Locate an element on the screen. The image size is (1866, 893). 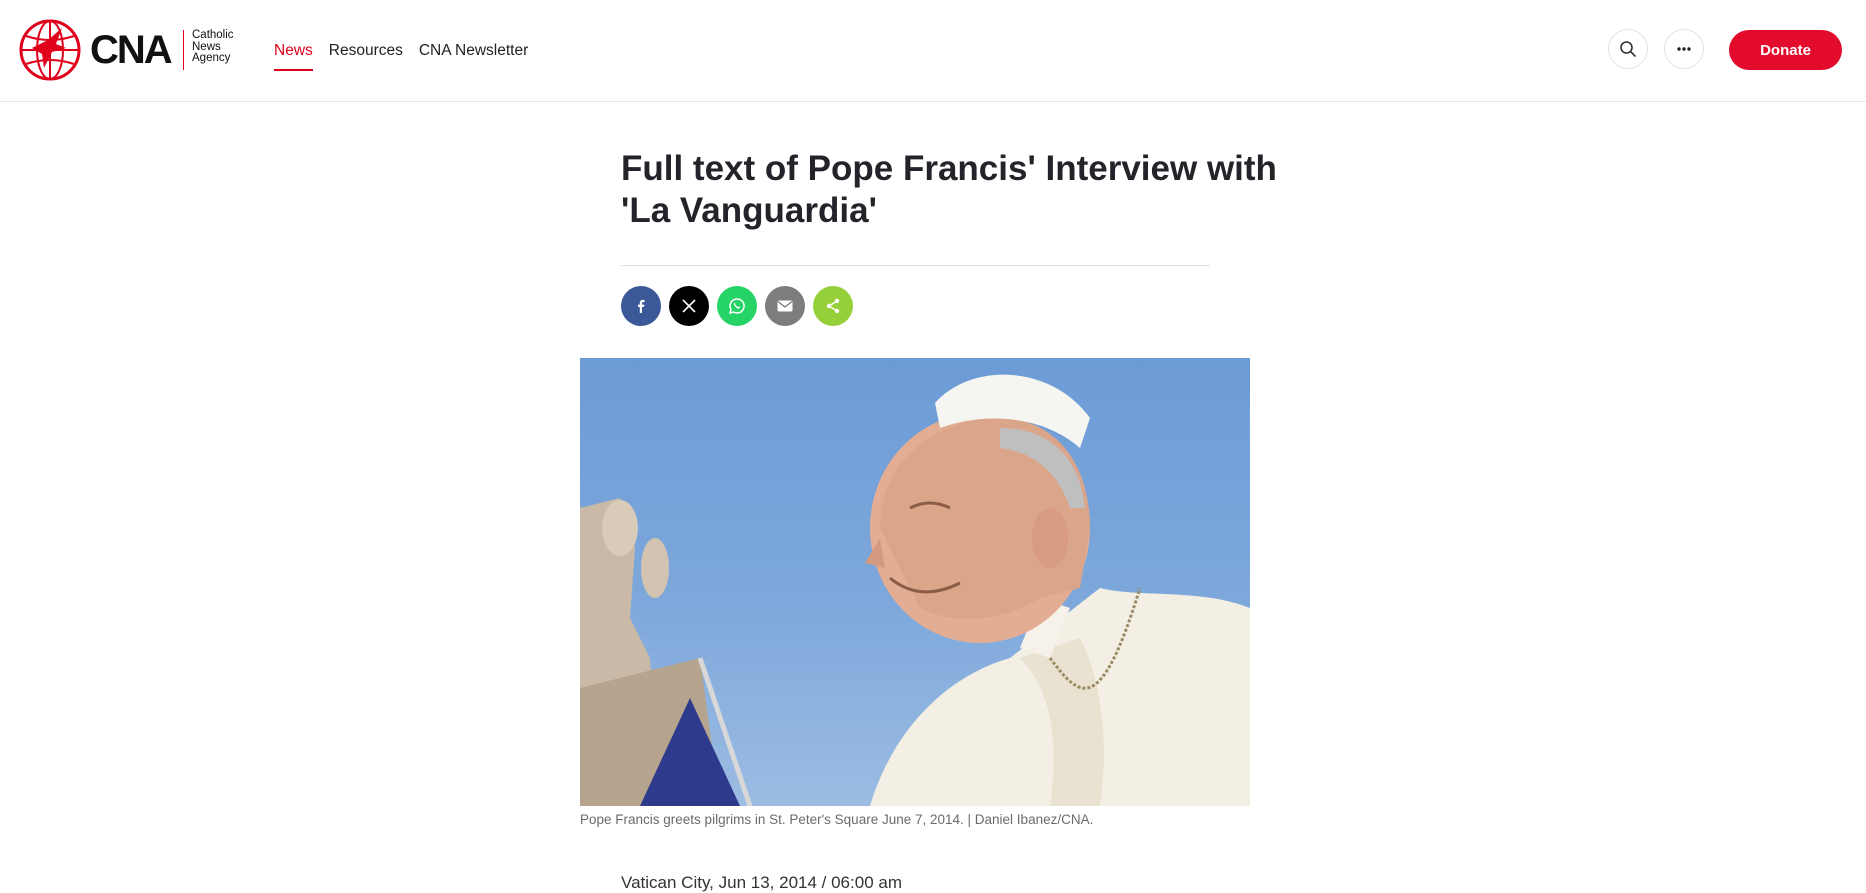
share-whatsapp-button is located at coordinates (737, 306).